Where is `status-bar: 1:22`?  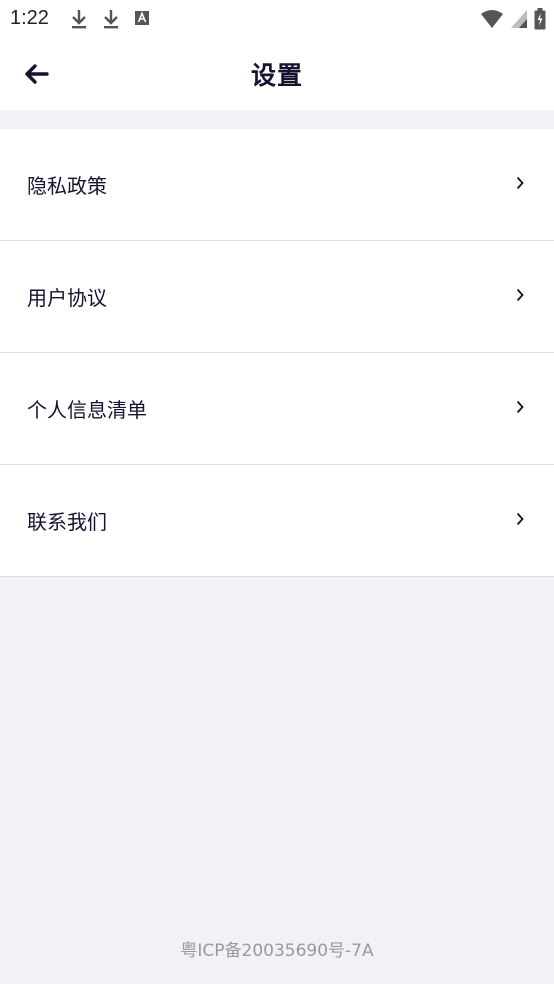 status-bar: 1:22 is located at coordinates (277, 19).